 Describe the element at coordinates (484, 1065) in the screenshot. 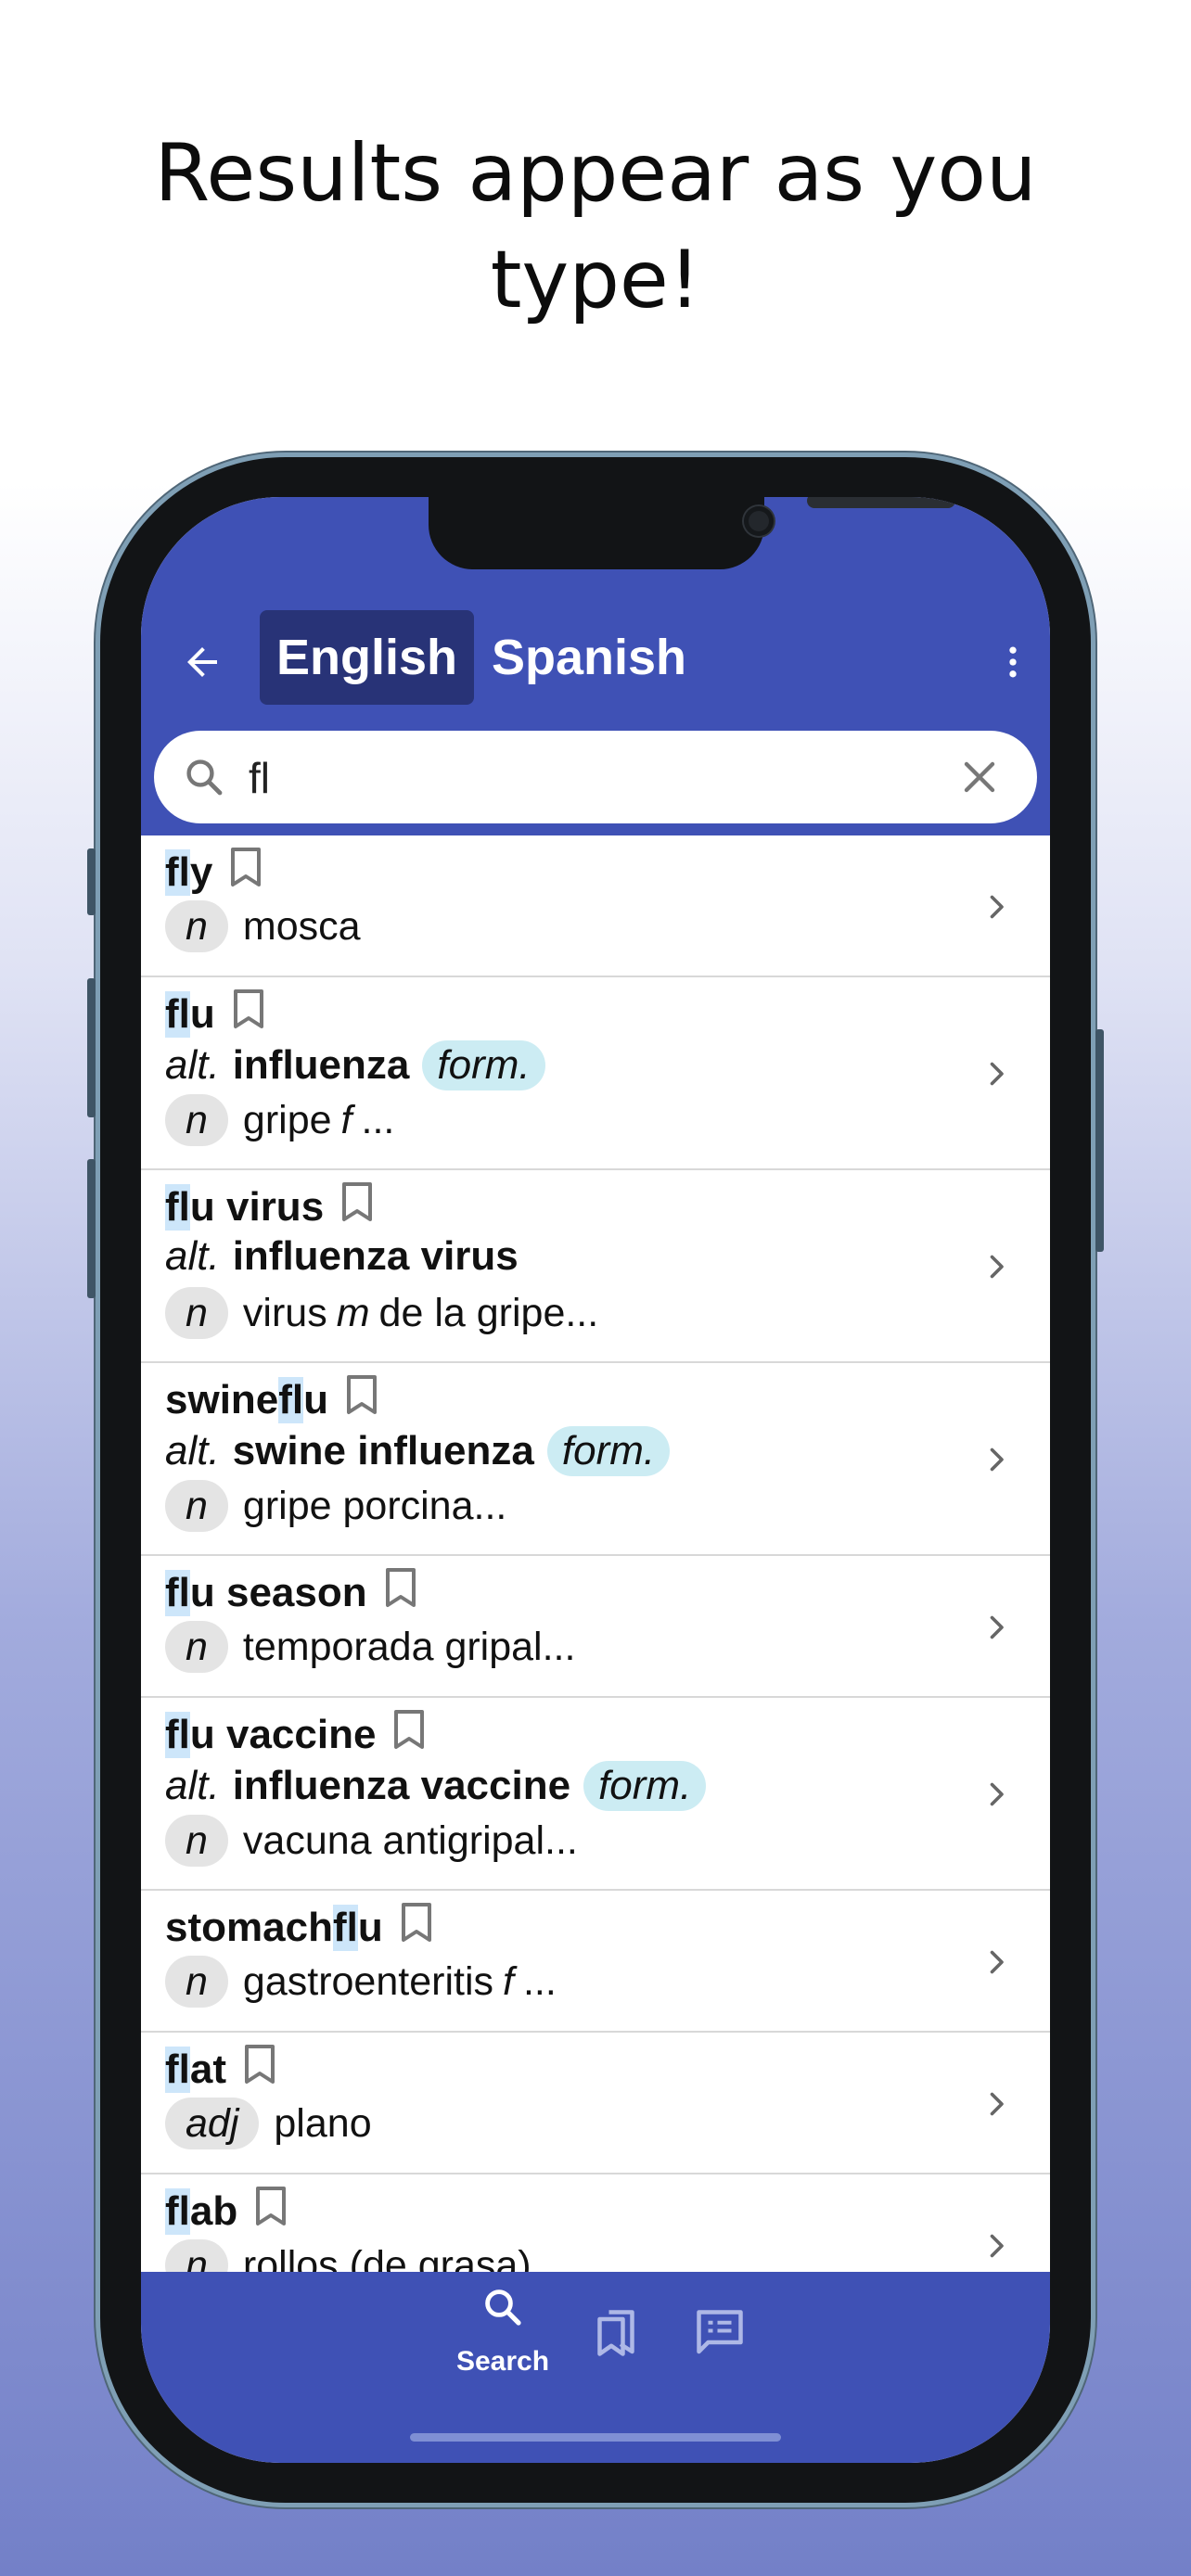

I see `formal-tag: form.` at that location.